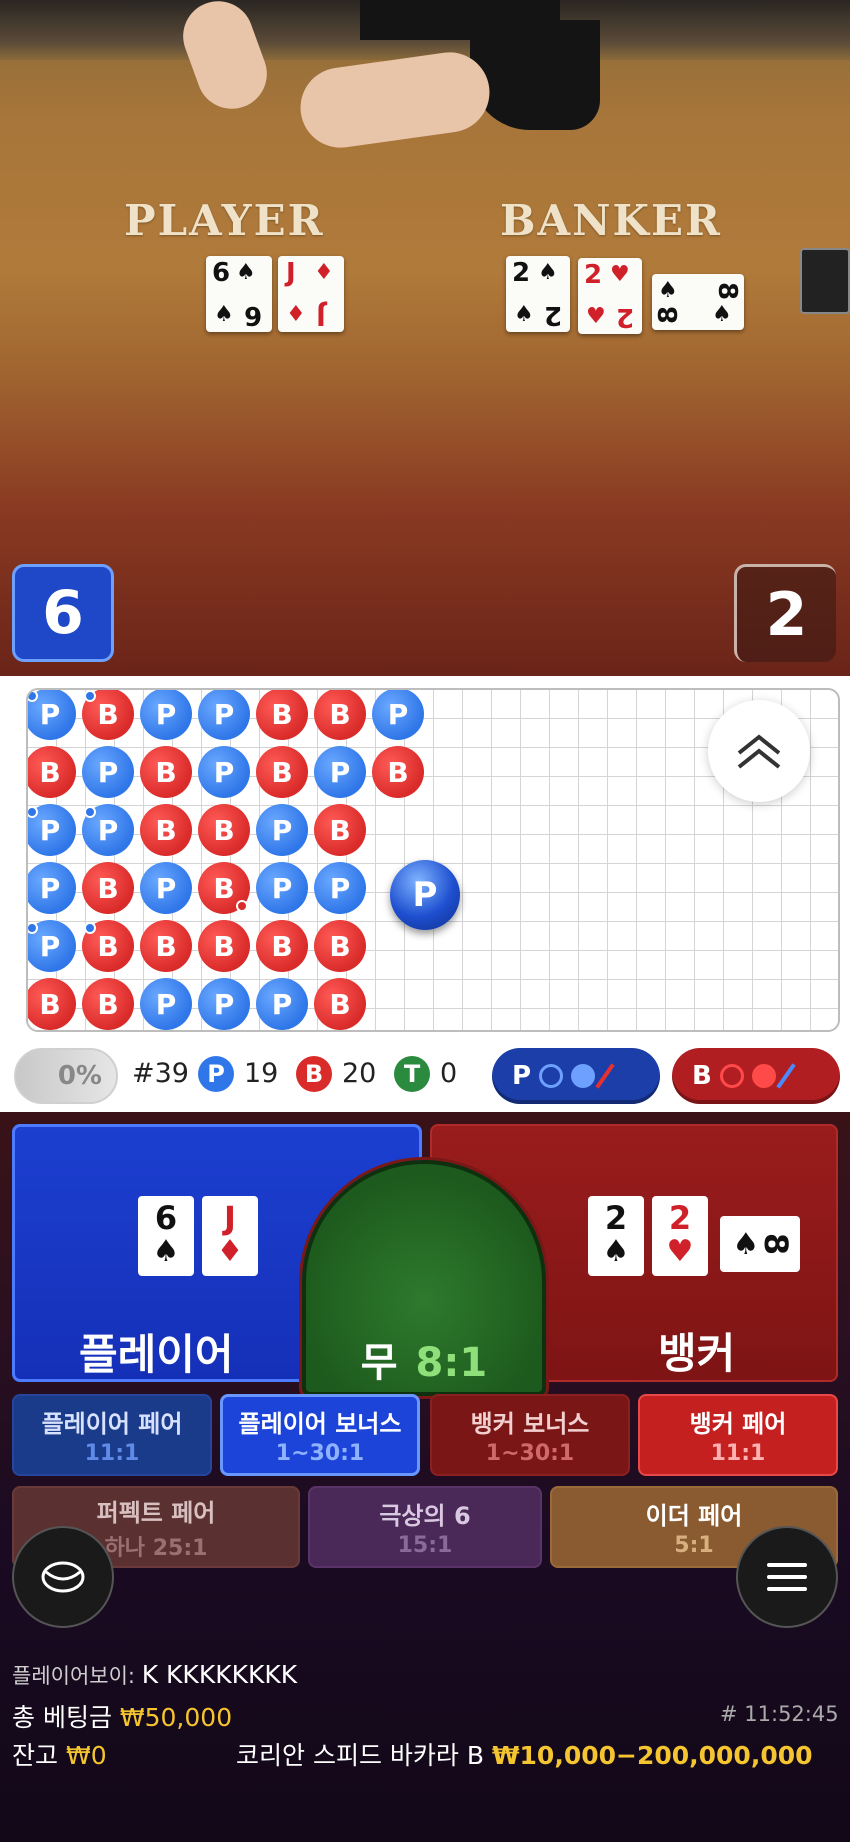  Describe the element at coordinates (760, 1244) in the screenshot. I see `bet-card-banker-3: ♠ 8` at that location.